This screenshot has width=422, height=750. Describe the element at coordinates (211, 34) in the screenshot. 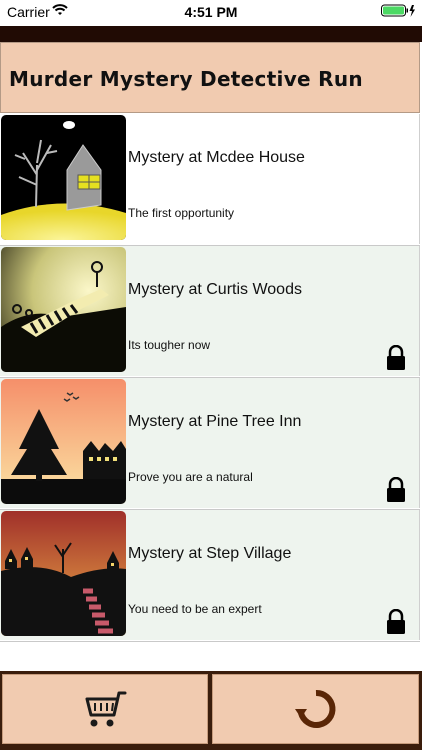

I see `top-rule` at that location.